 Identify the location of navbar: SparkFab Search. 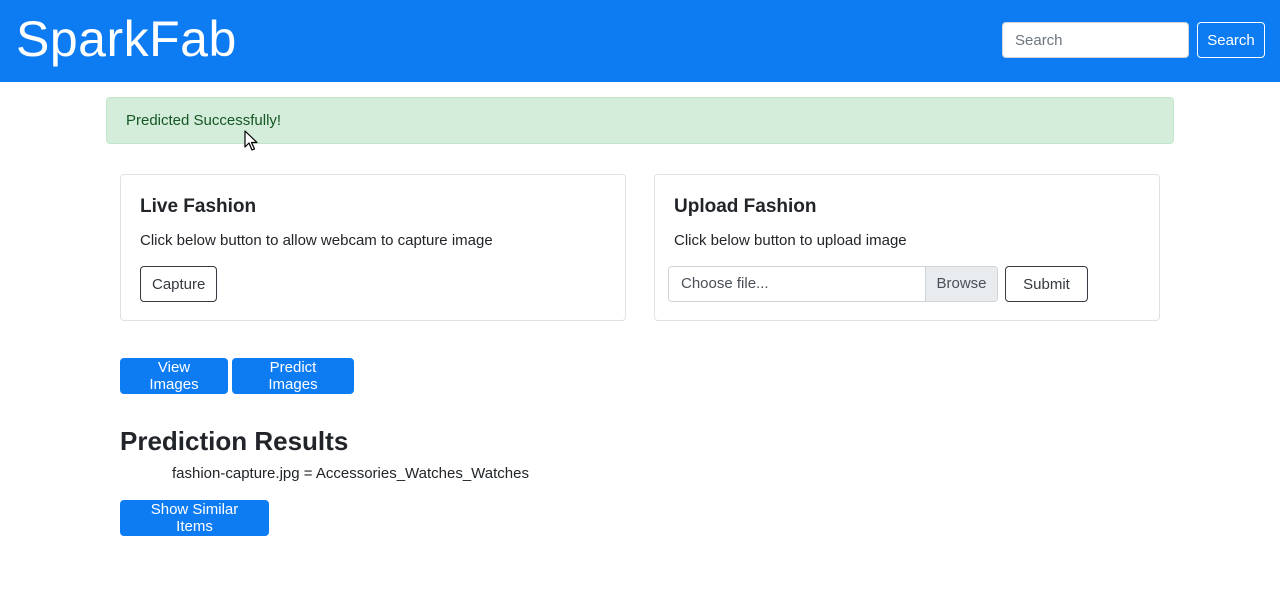
(640, 41).